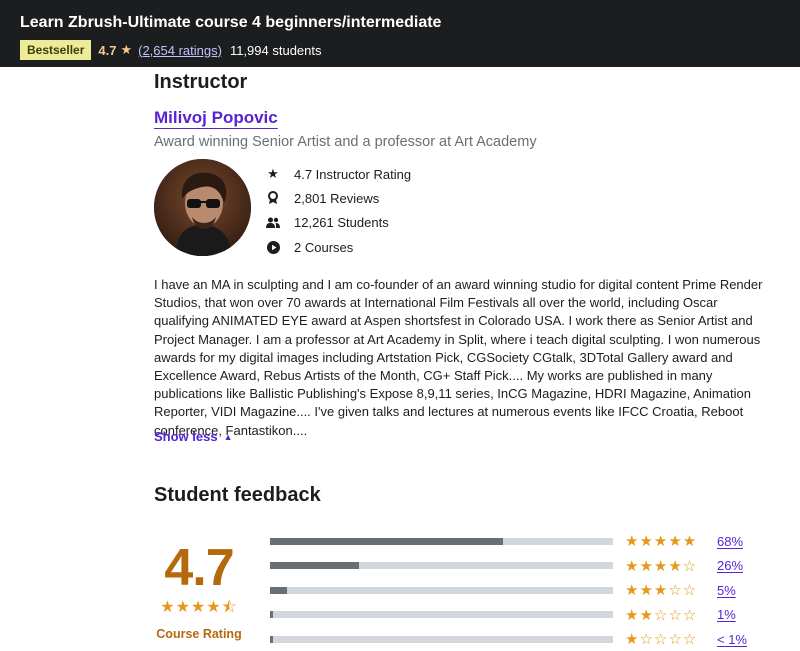  I want to click on stat-courses: 2 Courses, so click(338, 247).